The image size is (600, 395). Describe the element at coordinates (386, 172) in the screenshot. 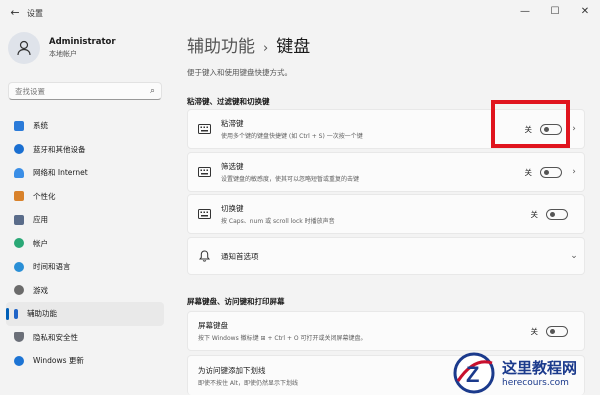

I see `filter-keys-card: 筛选键 设置键盘的敏感度，使其可以忽略短暂或重复的击键 关 ›` at that location.